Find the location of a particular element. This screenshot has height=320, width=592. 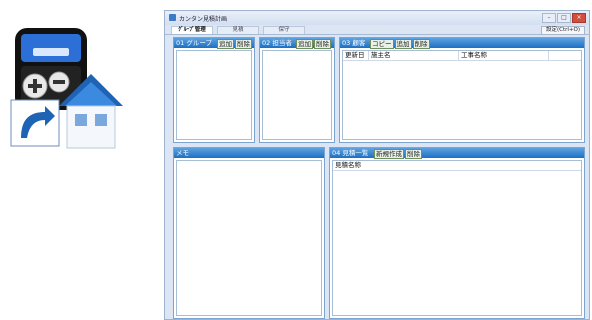

column-updated-date: 更新日 is located at coordinates (356, 55).